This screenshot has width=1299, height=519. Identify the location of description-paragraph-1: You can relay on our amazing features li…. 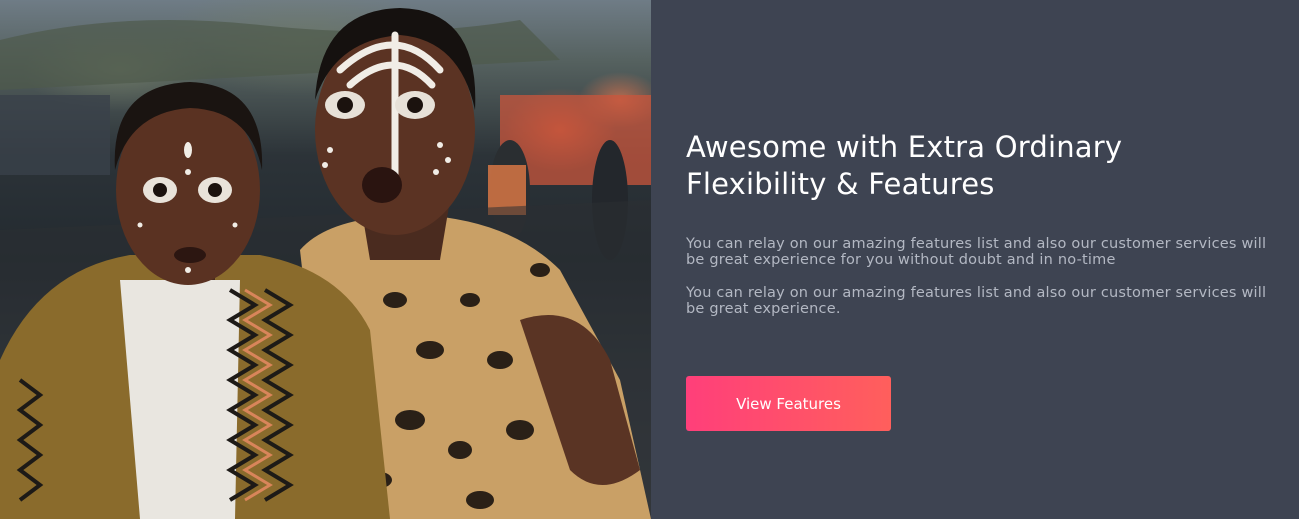
(976, 252).